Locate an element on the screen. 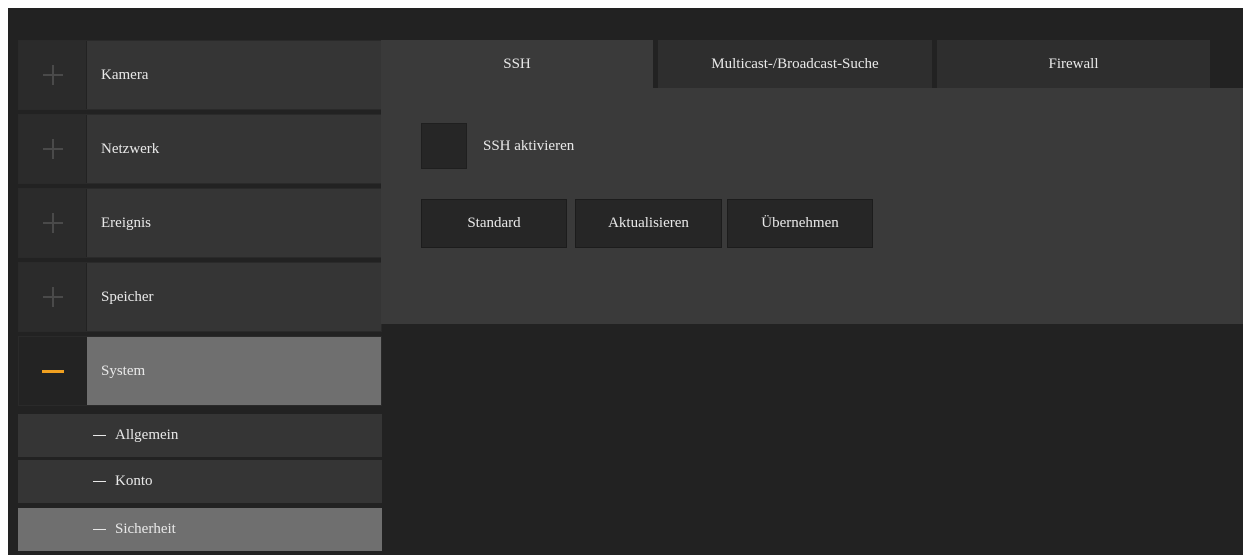 This screenshot has height=555, width=1243. ssh-enable-checkbox is located at coordinates (444, 146).